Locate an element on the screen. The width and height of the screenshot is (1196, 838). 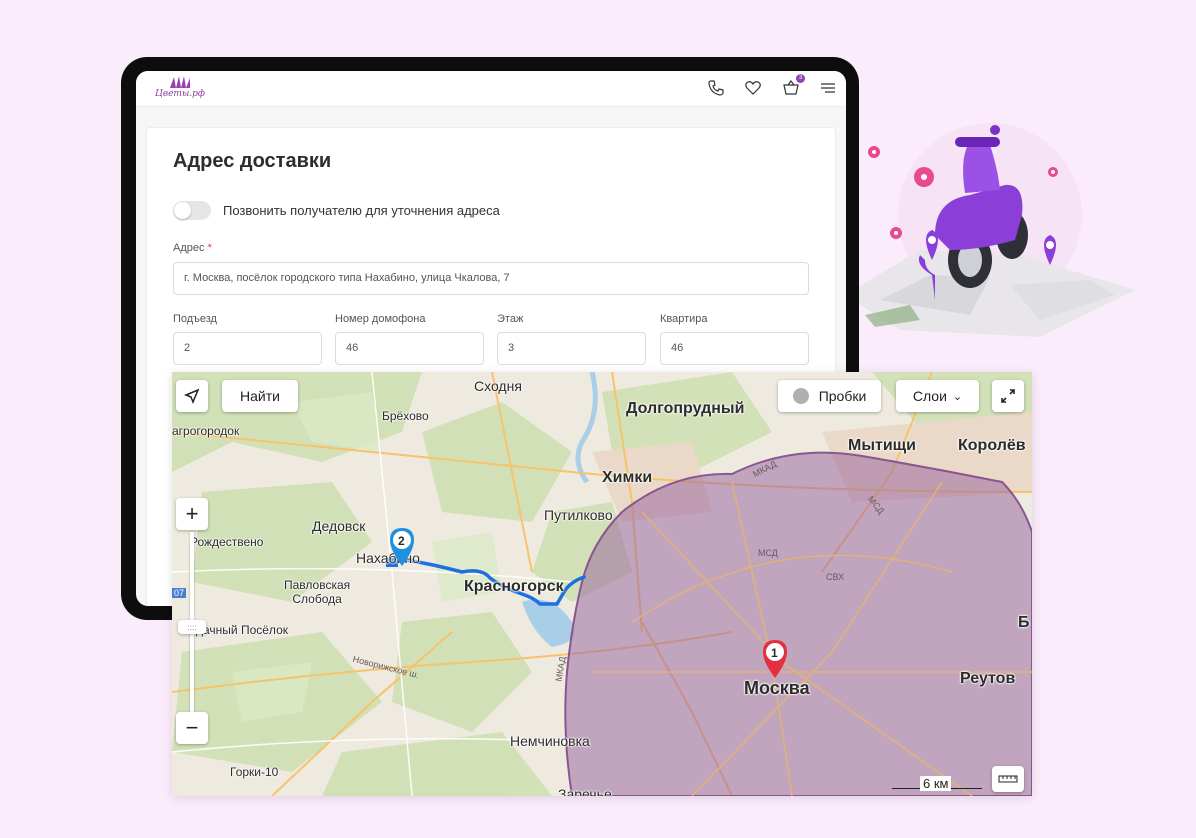
geolocation-button is located at coordinates (192, 396).